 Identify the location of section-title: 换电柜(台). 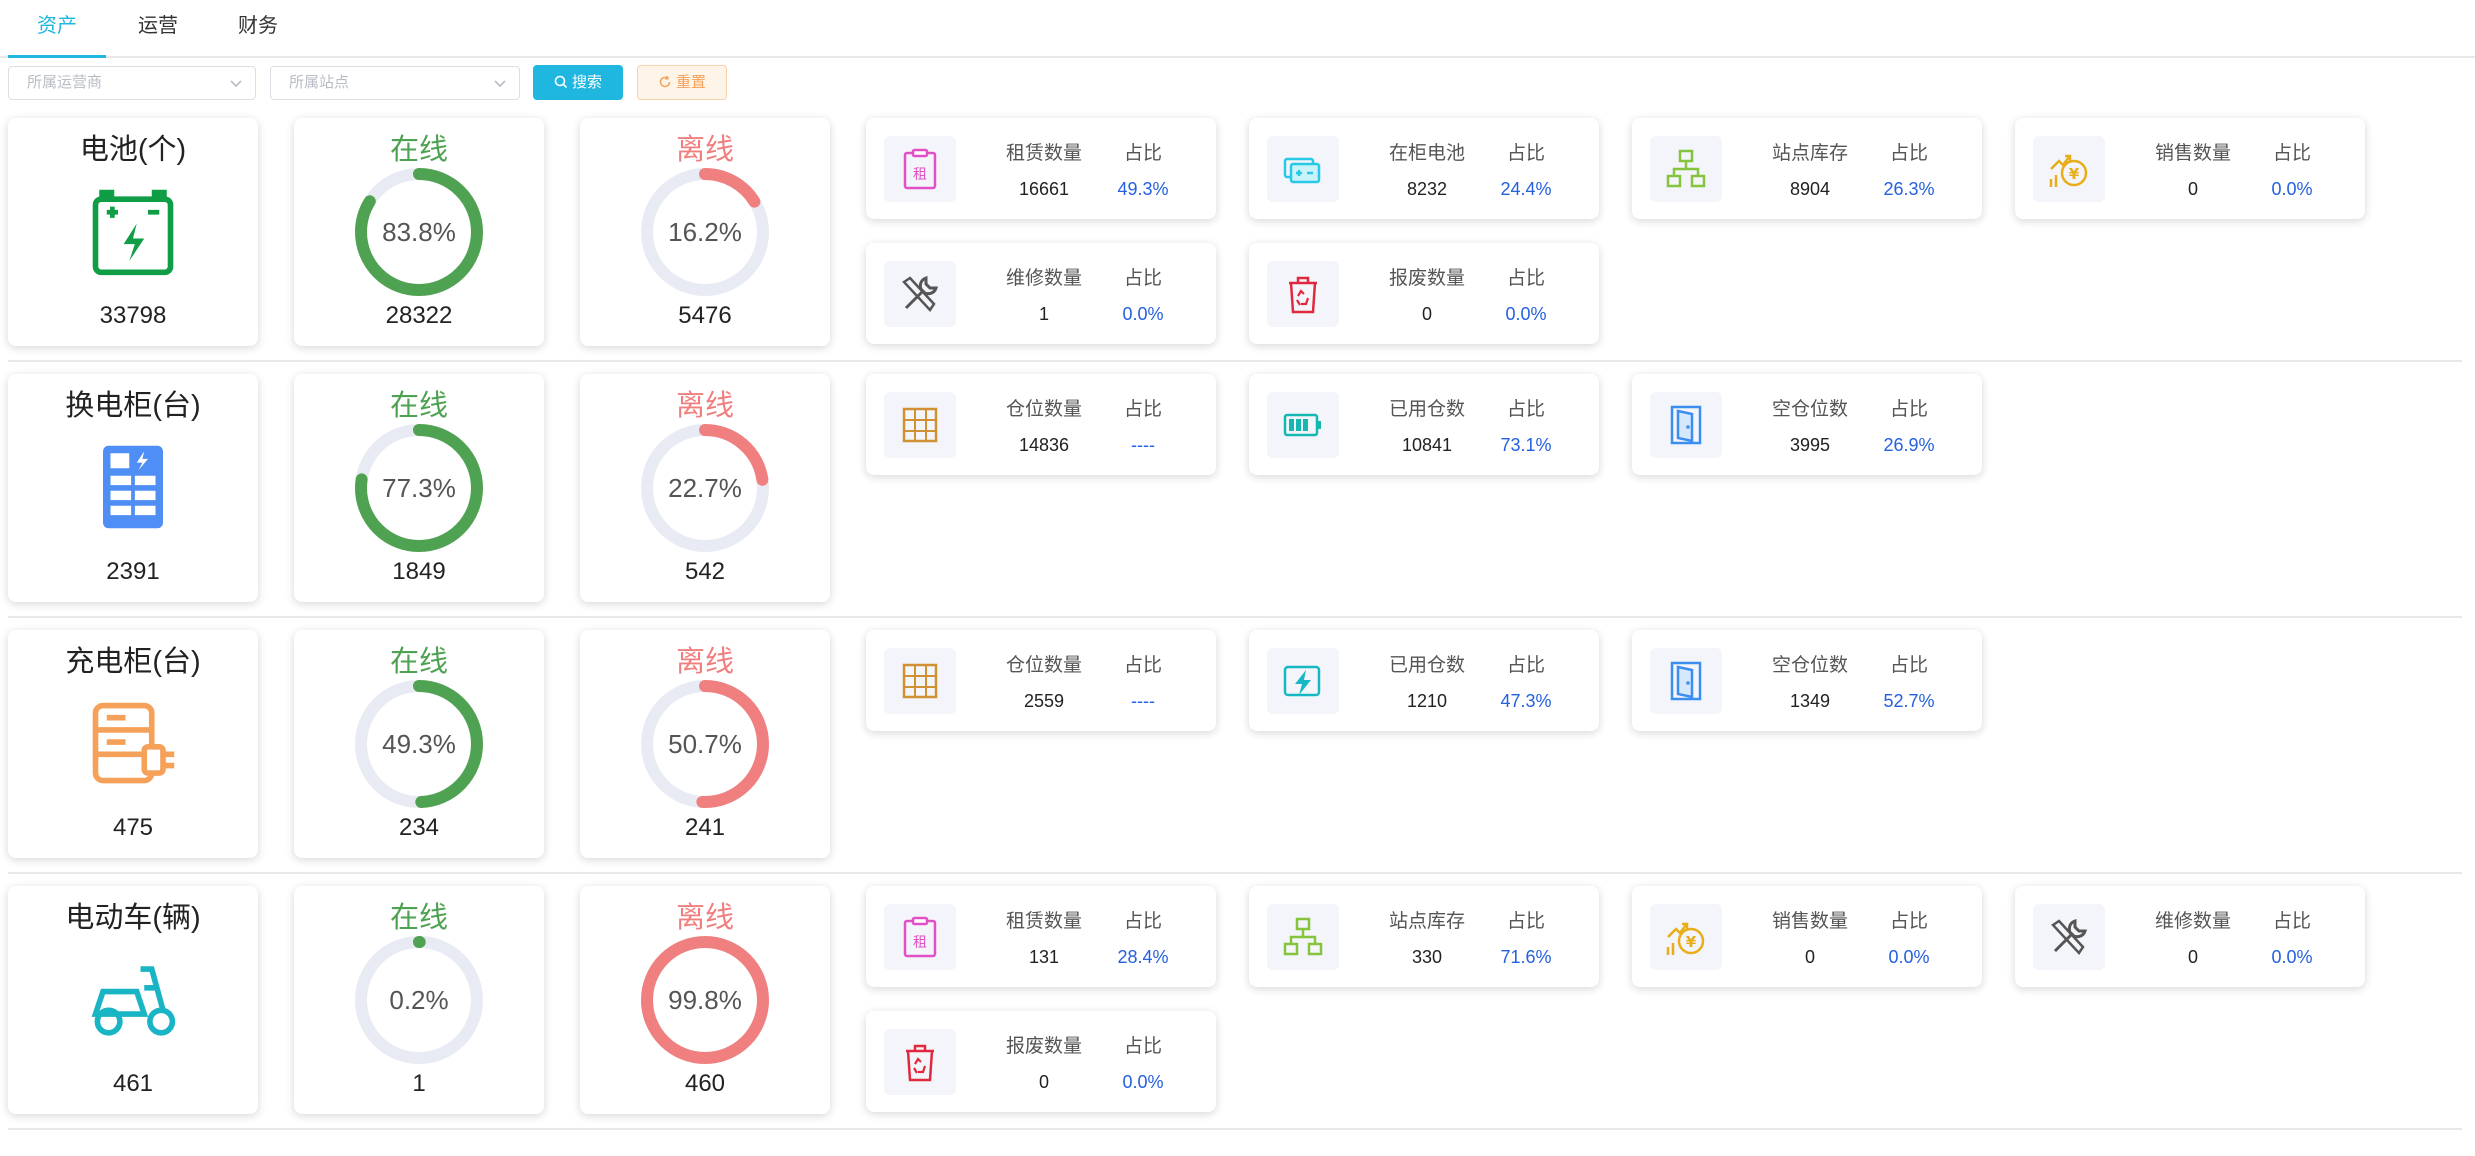
(133, 406).